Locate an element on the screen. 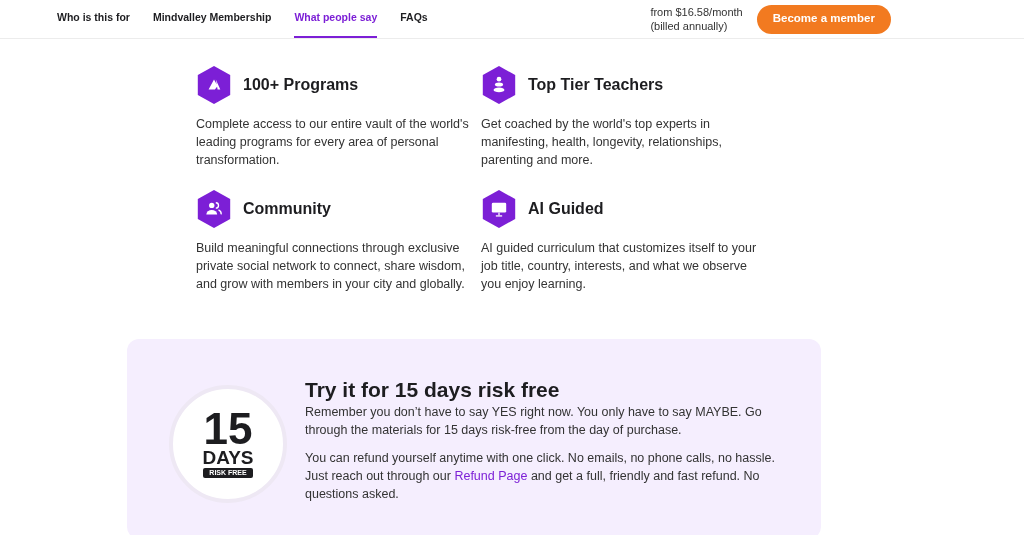 This screenshot has width=1024, height=535. badge-number: 15 is located at coordinates (228, 428).